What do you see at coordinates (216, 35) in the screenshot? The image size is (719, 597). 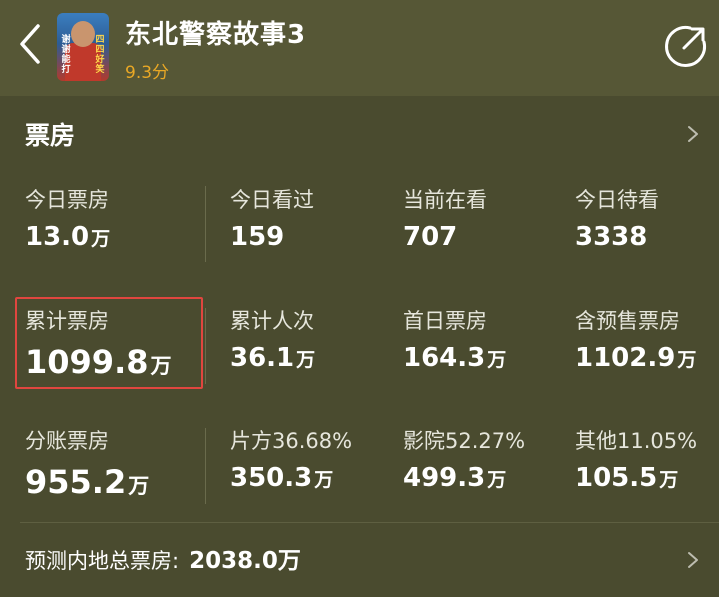 I see `movie-title: 东北警察故事3` at bounding box center [216, 35].